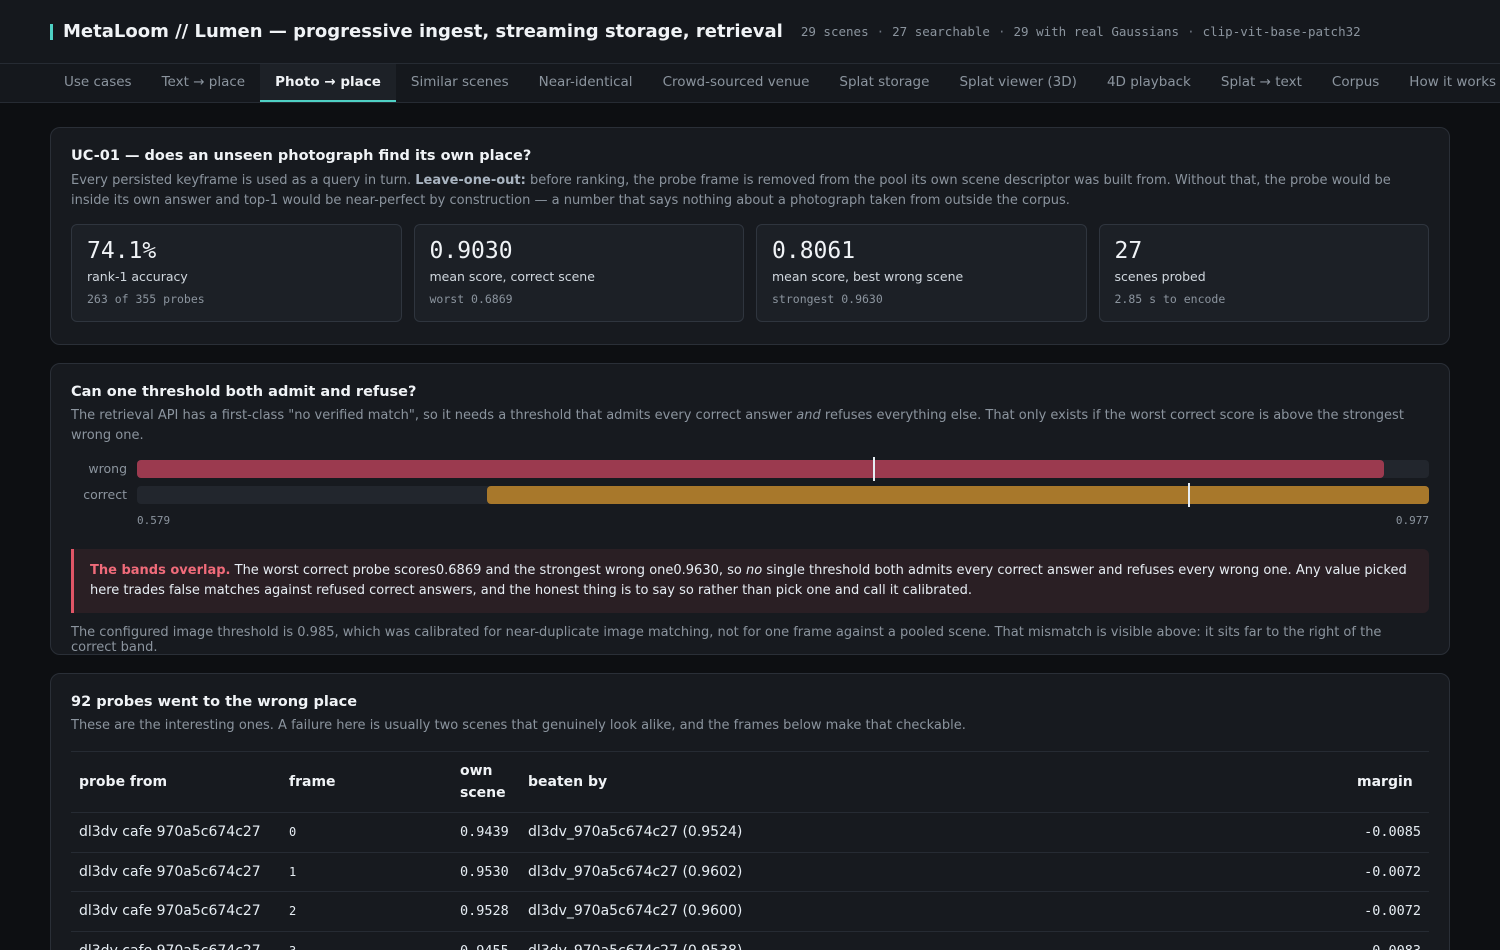 This screenshot has height=950, width=1500. What do you see at coordinates (154, 520) in the screenshot?
I see `axis-min-label: 0.579` at bounding box center [154, 520].